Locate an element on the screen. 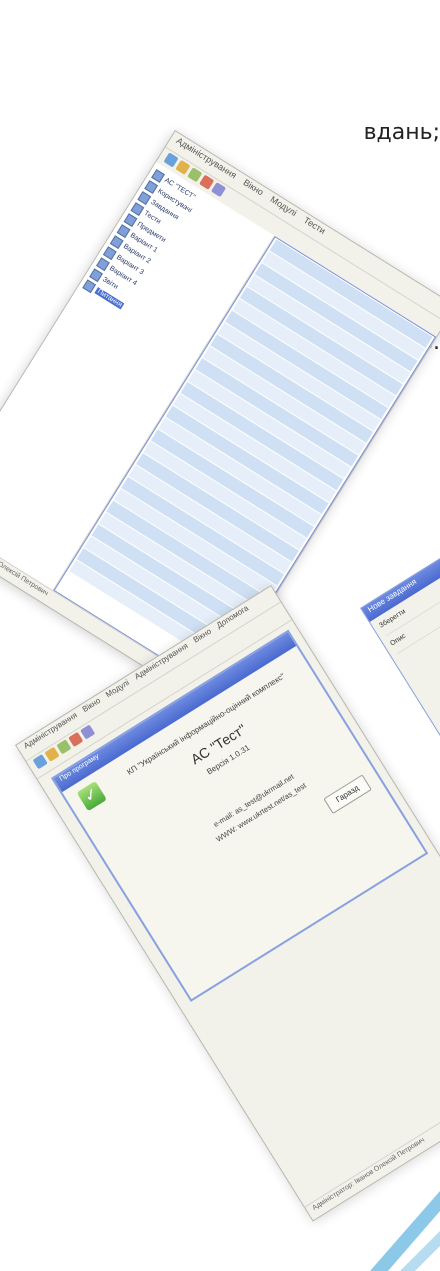 This screenshot has width=440, height=1271. new-task-window: Нове завдання Зберегти Опис is located at coordinates (400, 644).